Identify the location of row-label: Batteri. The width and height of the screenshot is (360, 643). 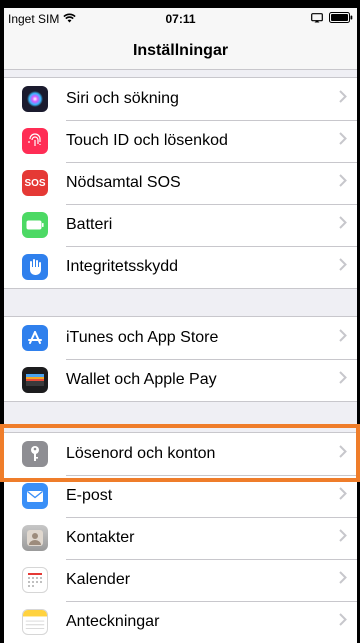
(89, 224).